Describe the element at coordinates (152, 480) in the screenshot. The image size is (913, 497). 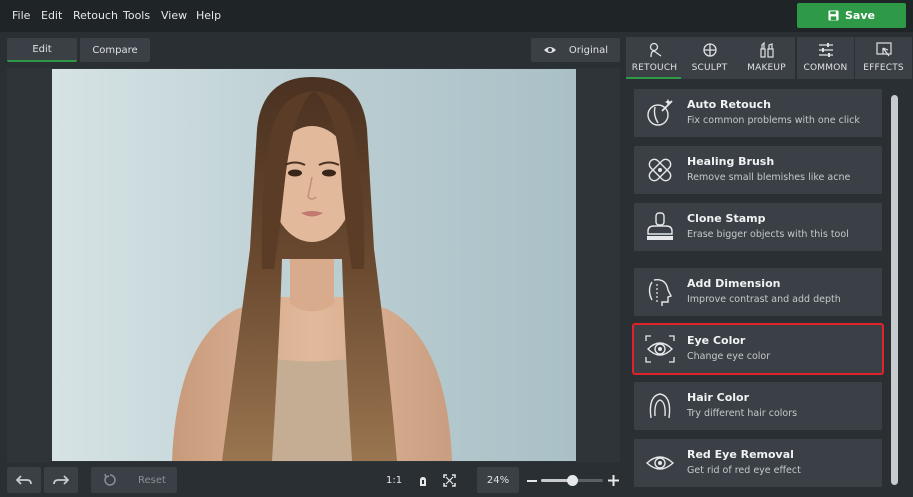
I see `reset-label: Reset` at that location.